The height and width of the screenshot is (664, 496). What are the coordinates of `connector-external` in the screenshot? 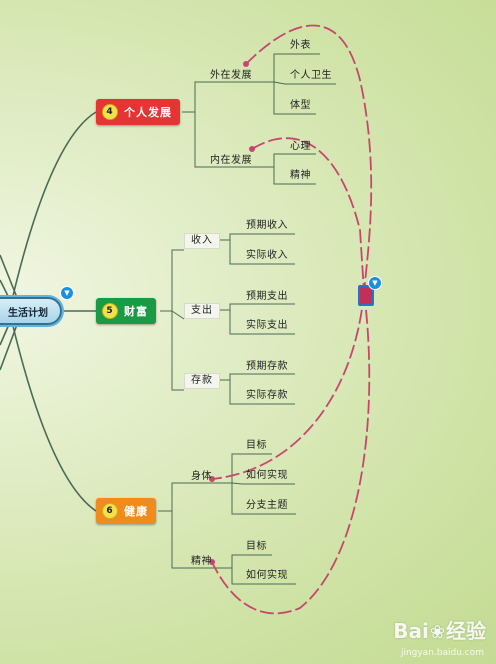 It's located at (222, 97).